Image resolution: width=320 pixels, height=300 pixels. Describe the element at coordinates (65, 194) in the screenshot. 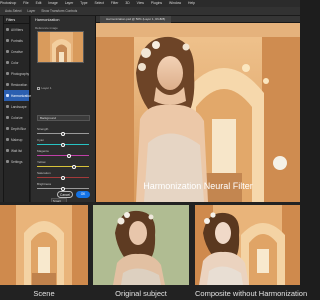

I see `cancel-button: Cancel` at that location.